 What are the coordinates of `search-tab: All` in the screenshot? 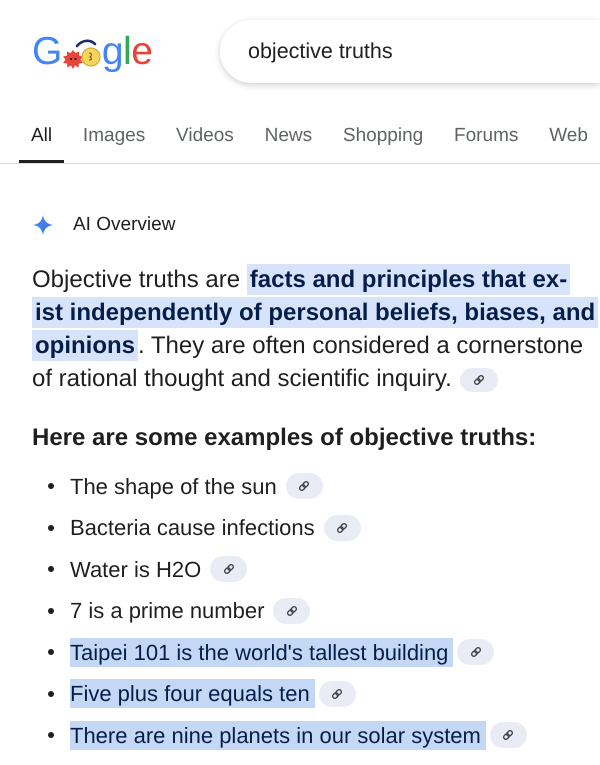 It's located at (41, 137).